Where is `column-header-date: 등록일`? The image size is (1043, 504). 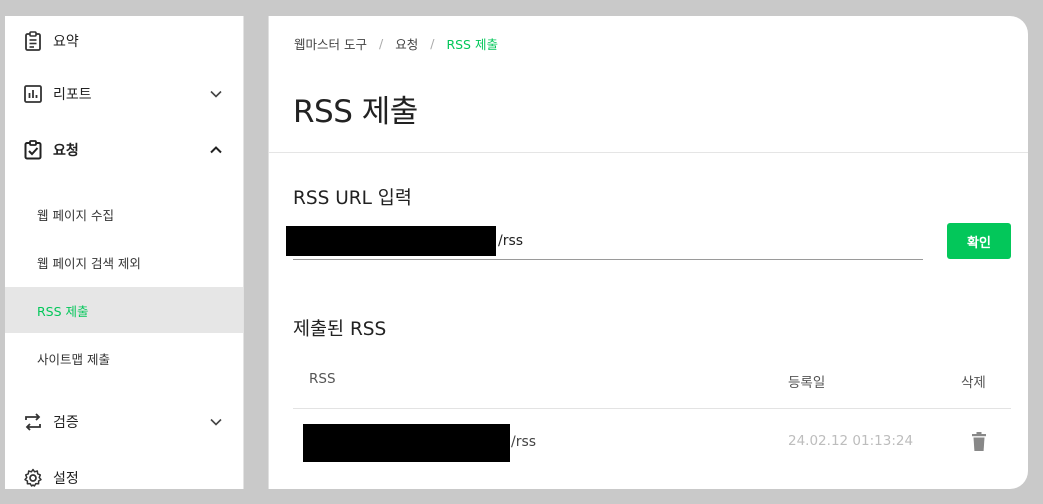
column-header-date: 등록일 is located at coordinates (807, 383).